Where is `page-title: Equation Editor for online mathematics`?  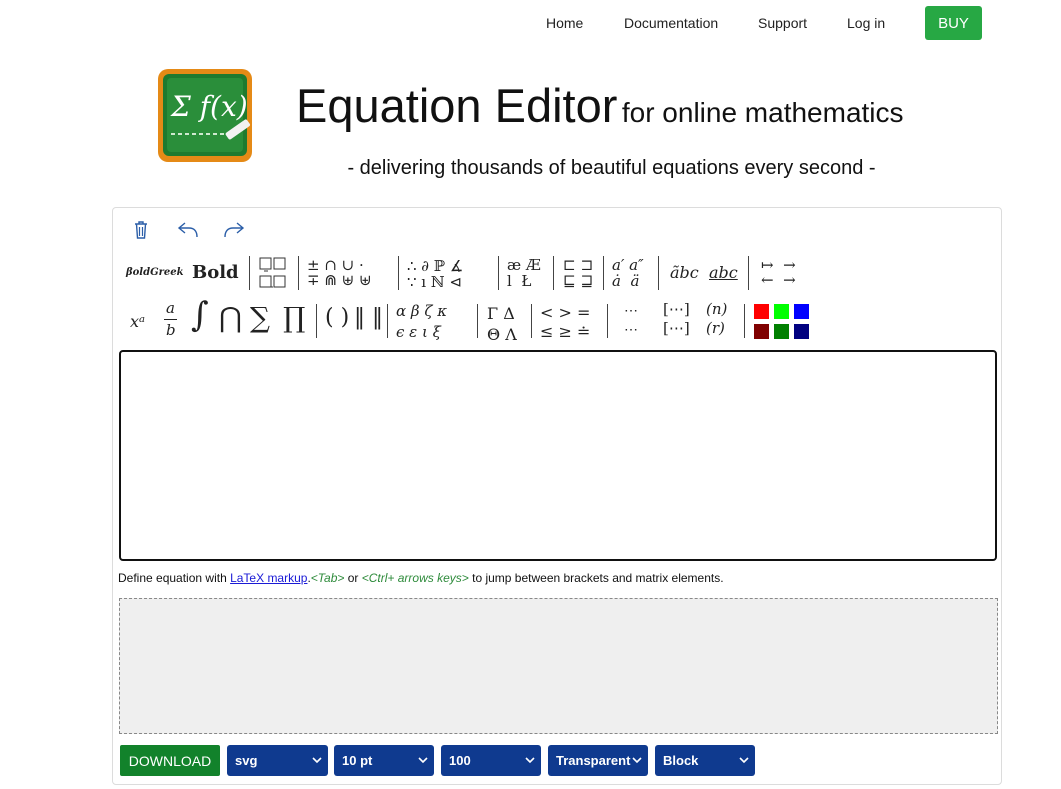
page-title: Equation Editor for online mathematics is located at coordinates (600, 105).